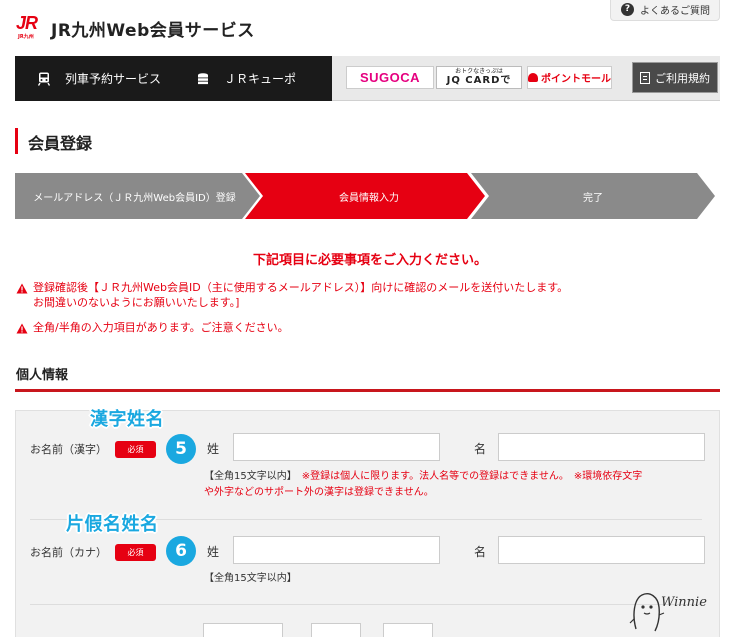 This screenshot has width=740, height=637. Describe the element at coordinates (113, 79) in the screenshot. I see `nav-item-label: 列車予約サービス` at that location.